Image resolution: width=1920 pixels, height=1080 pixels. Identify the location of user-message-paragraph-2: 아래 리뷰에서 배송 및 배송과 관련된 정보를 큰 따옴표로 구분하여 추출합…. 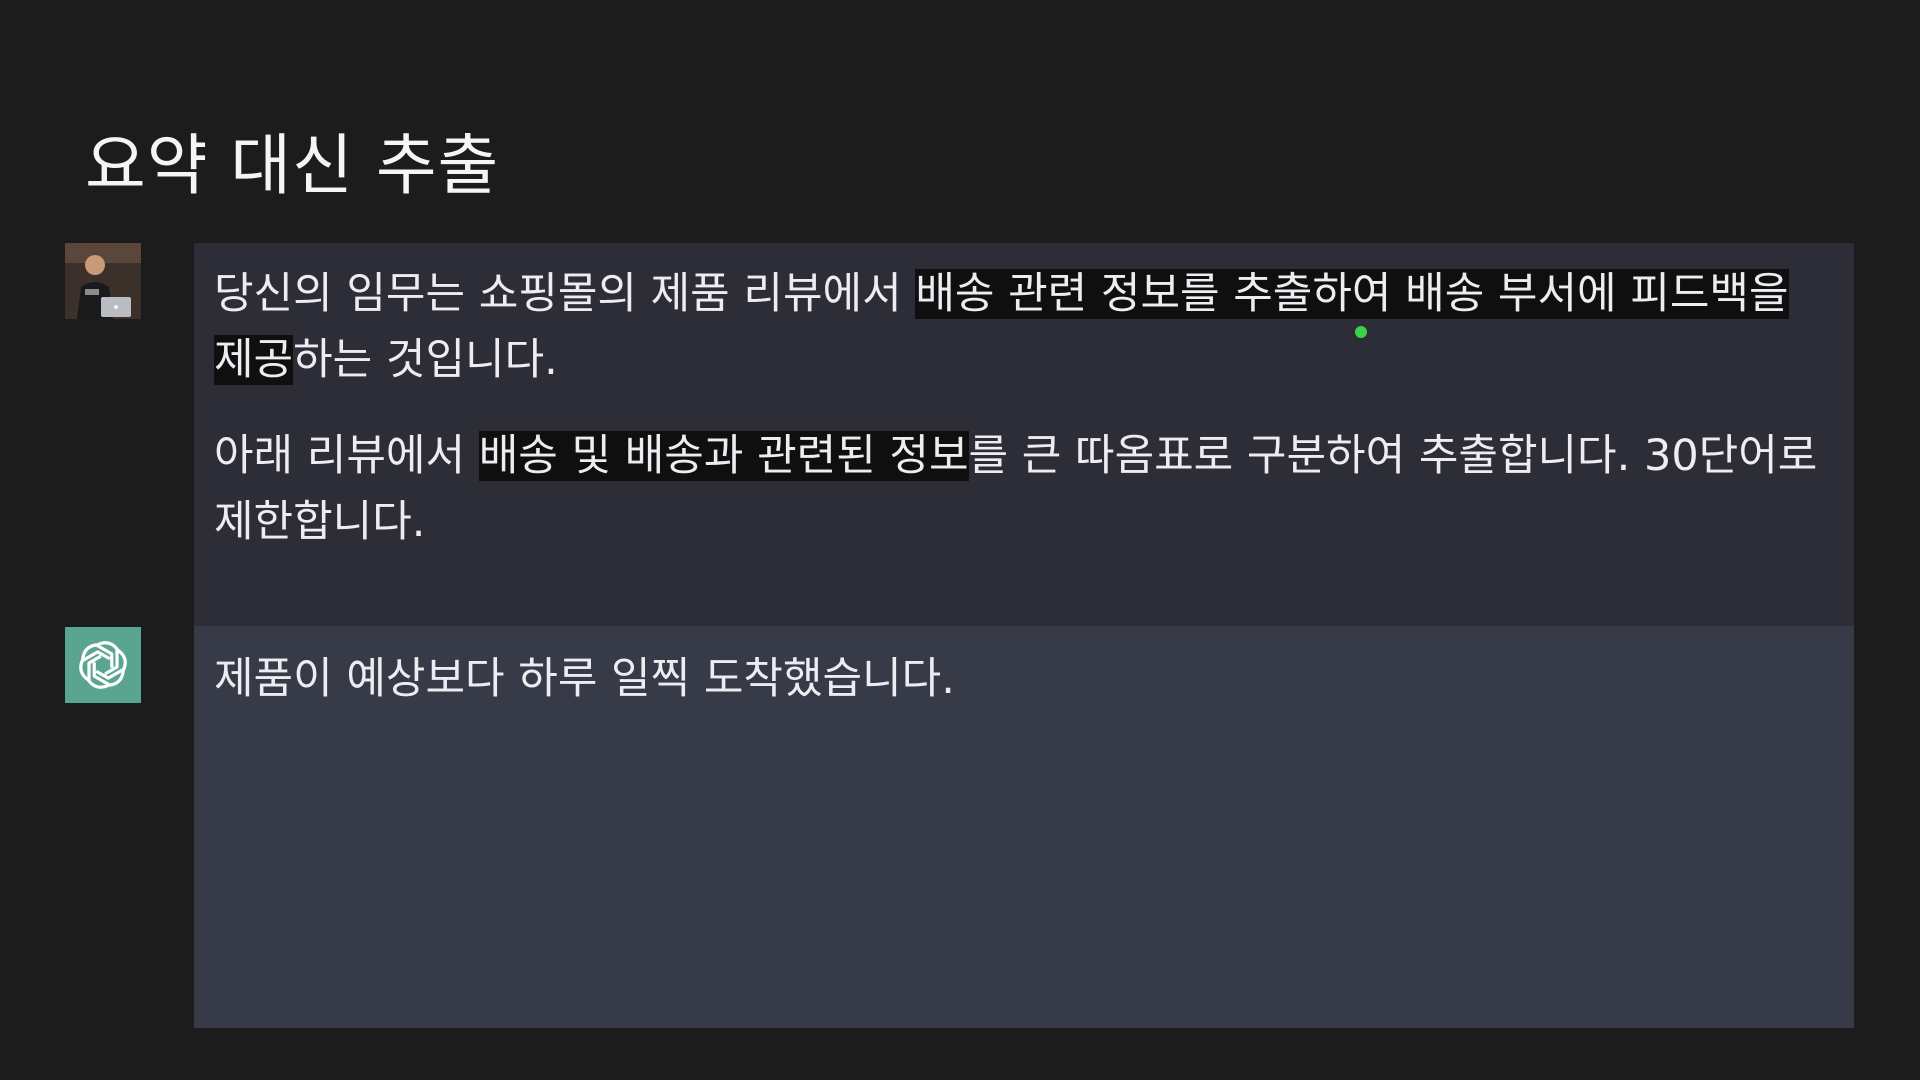
(1024, 489).